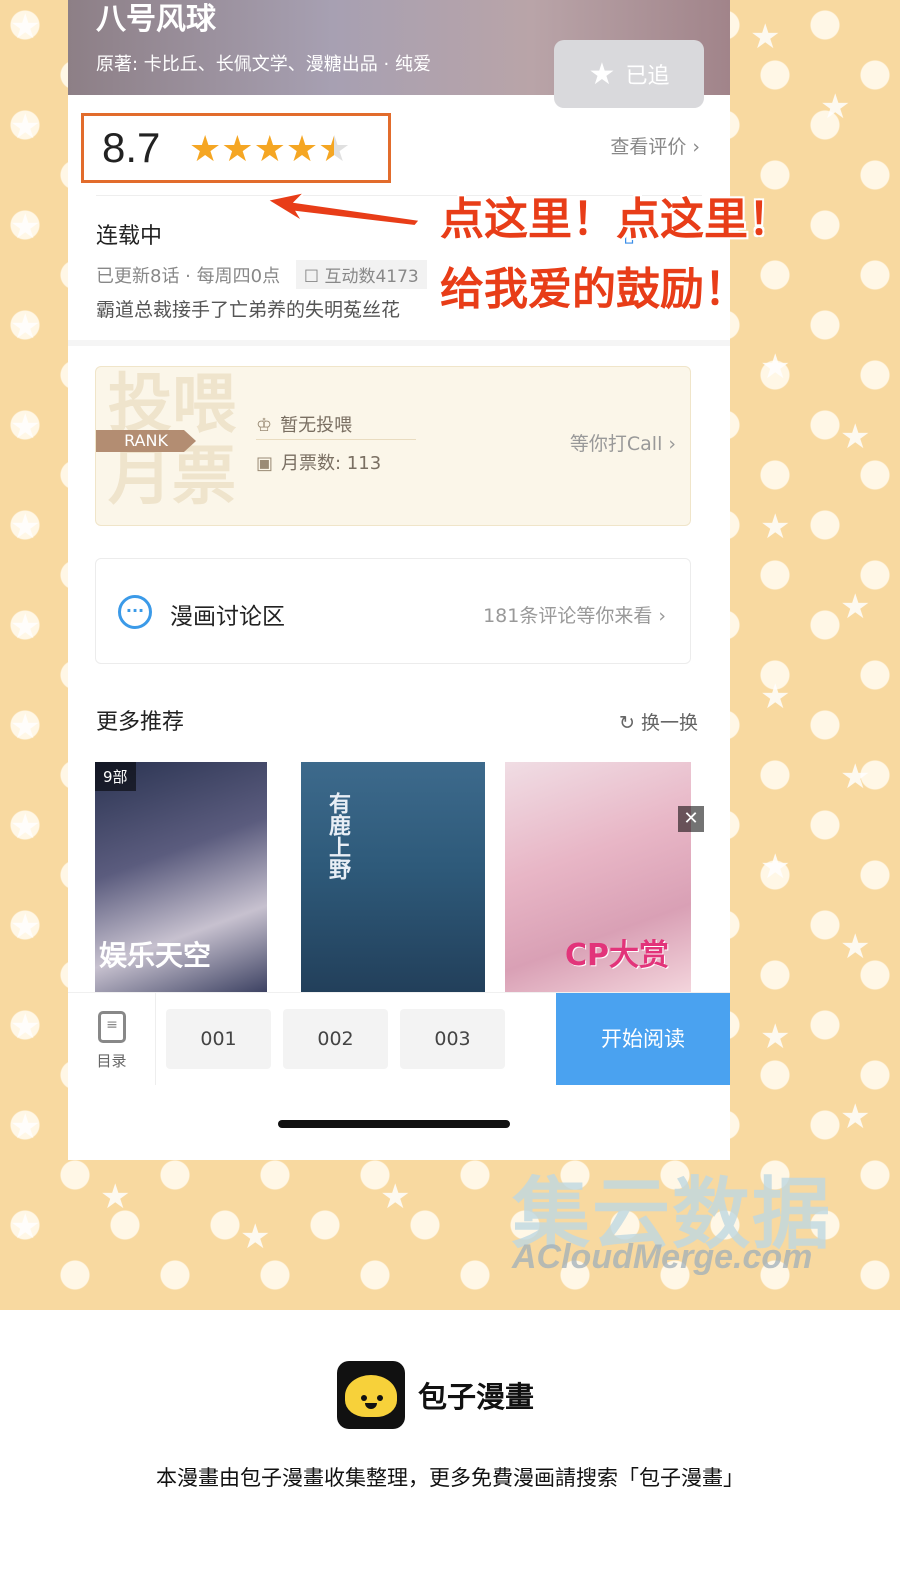 Image resolution: width=900 pixels, height=1594 pixels. I want to click on refresh-button: ↻ 换一换, so click(658, 721).